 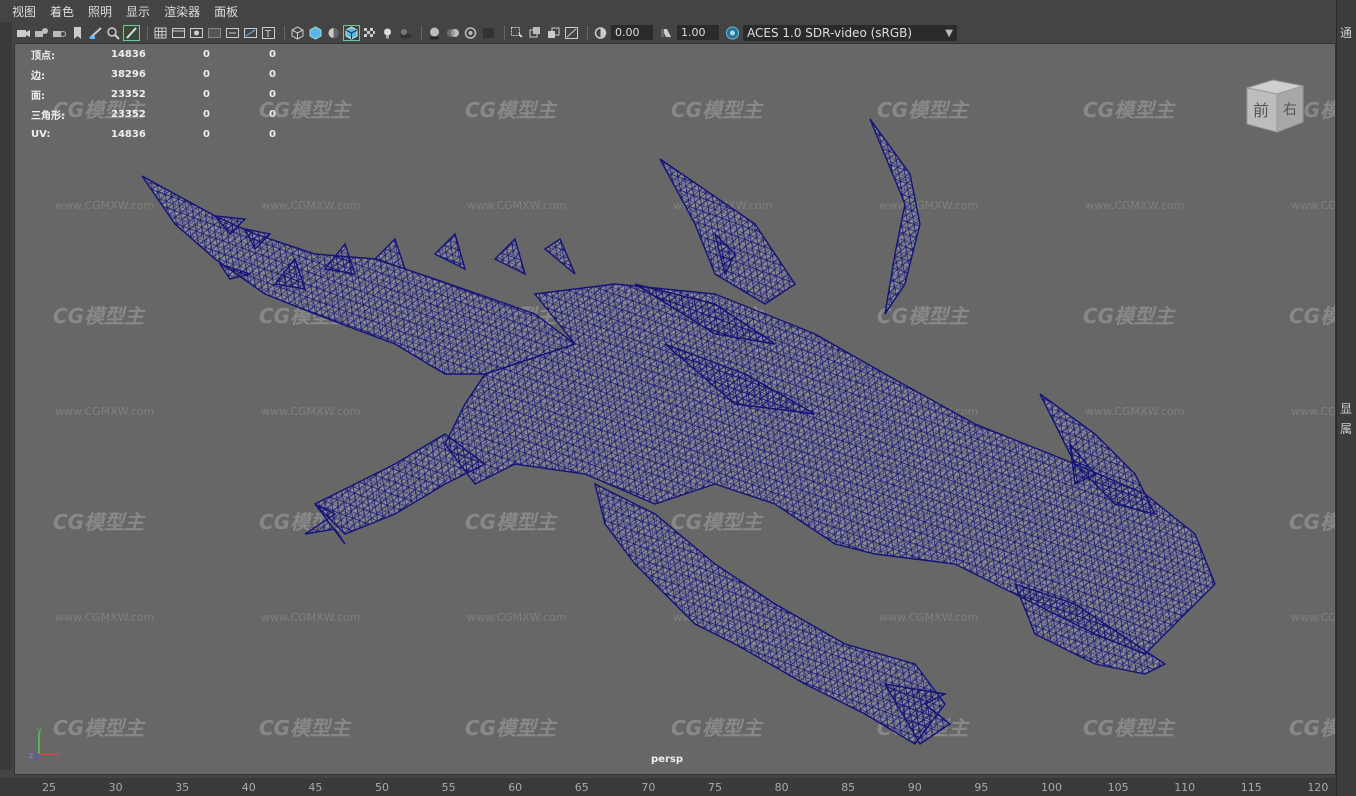 What do you see at coordinates (196, 33) in the screenshot?
I see `resolution-gate-icon` at bounding box center [196, 33].